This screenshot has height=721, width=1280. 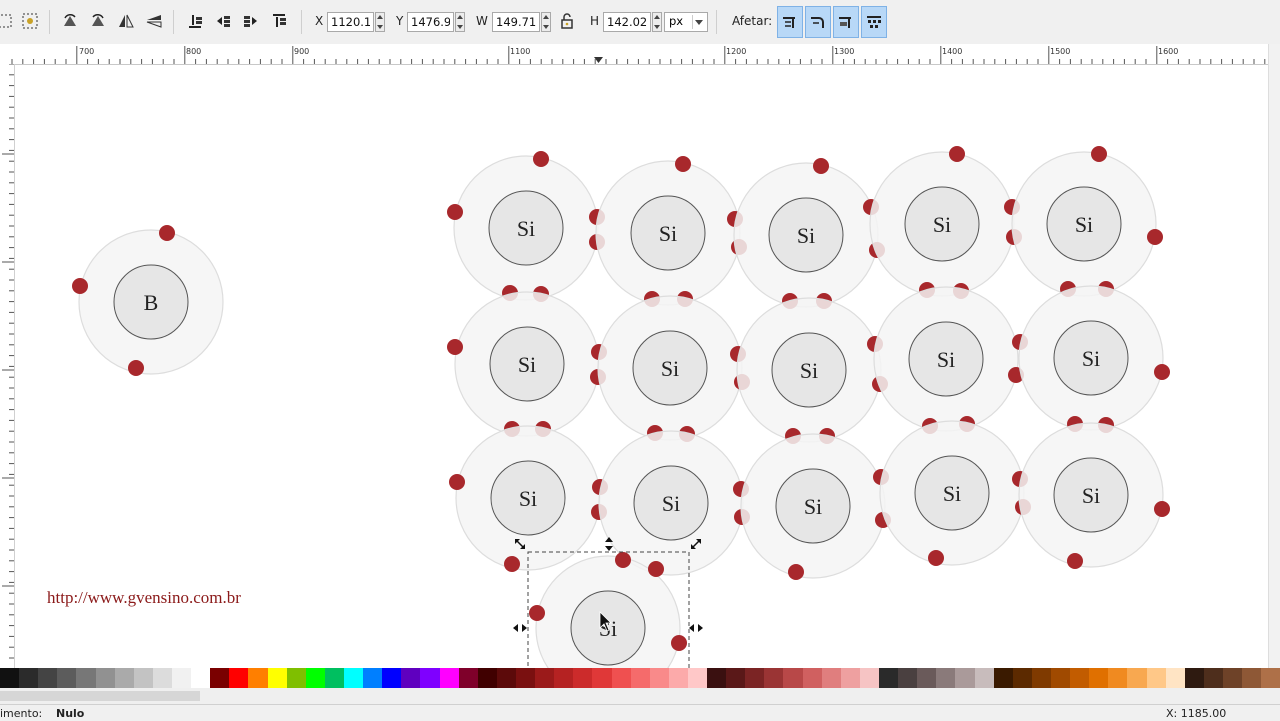 What do you see at coordinates (608, 610) in the screenshot?
I see `selected-silicon-atom: Si` at bounding box center [608, 610].